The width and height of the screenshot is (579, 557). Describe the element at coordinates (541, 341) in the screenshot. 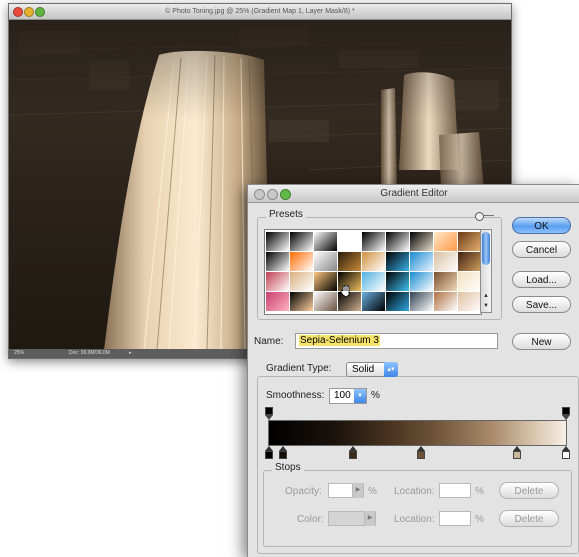

I see `new-button: New` at that location.